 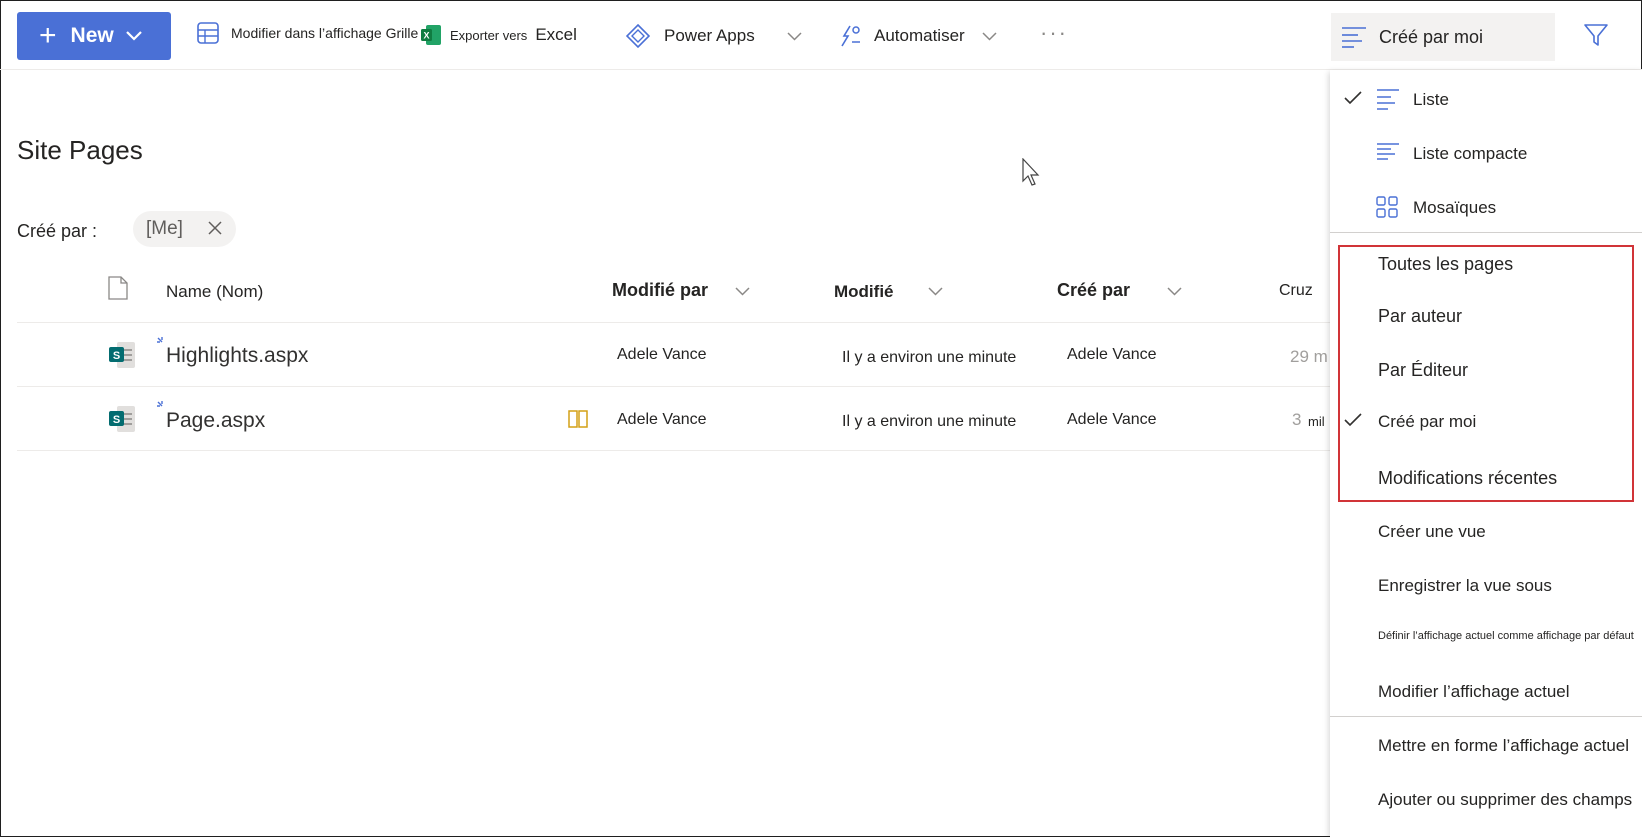 I want to click on automate-chevron-icon, so click(x=989, y=37).